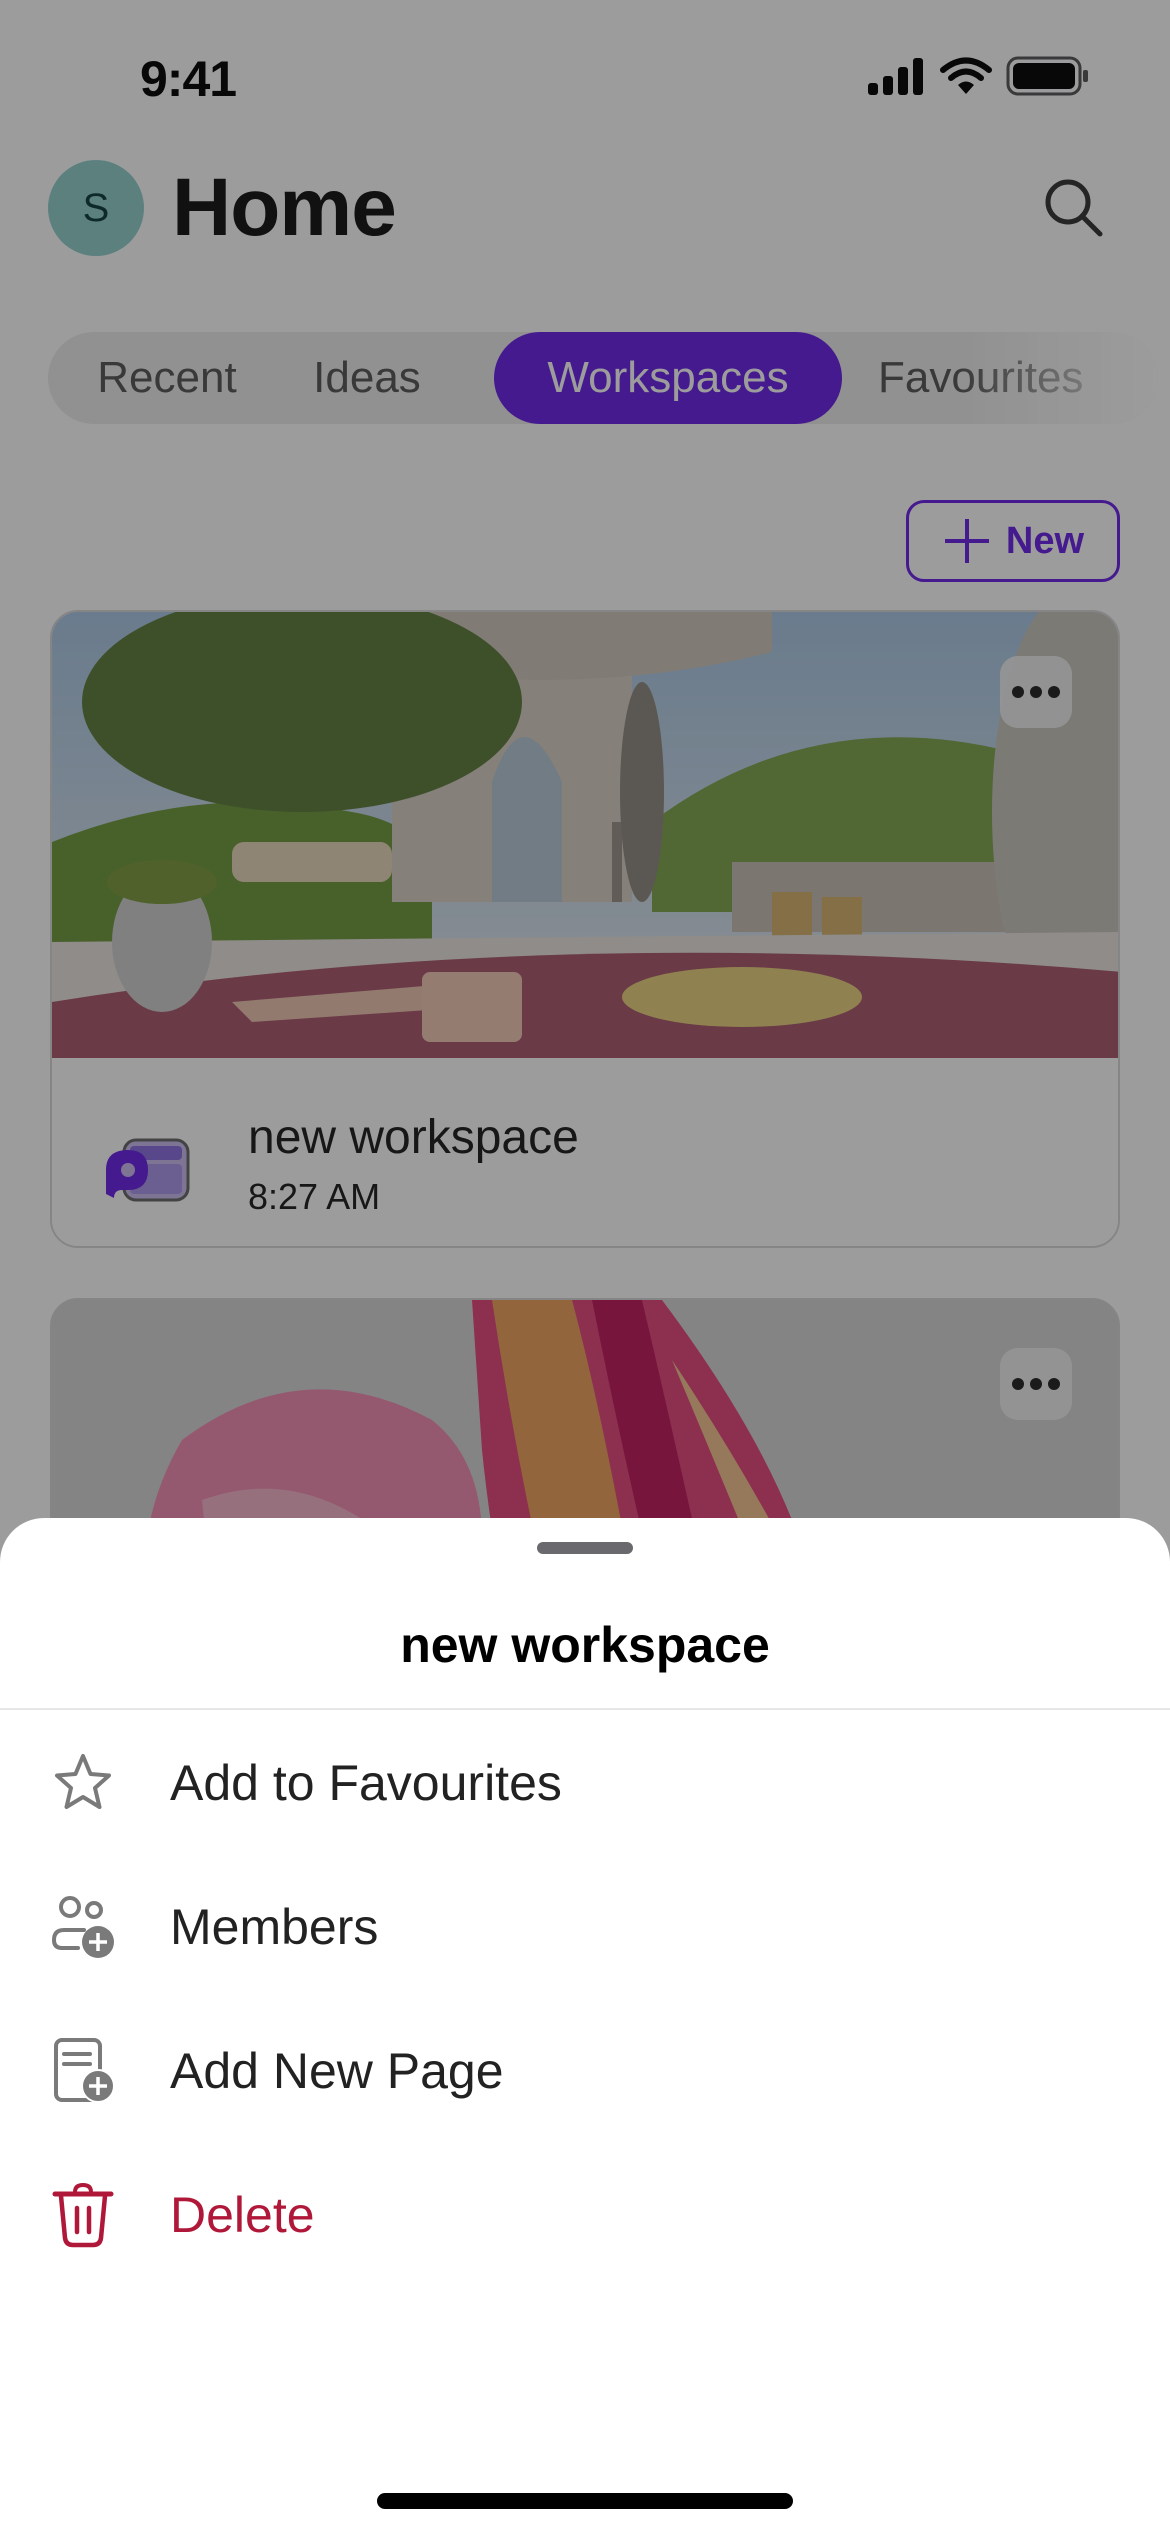 The image size is (1170, 2532). Describe the element at coordinates (585, 1709) in the screenshot. I see `sheet-divider` at that location.